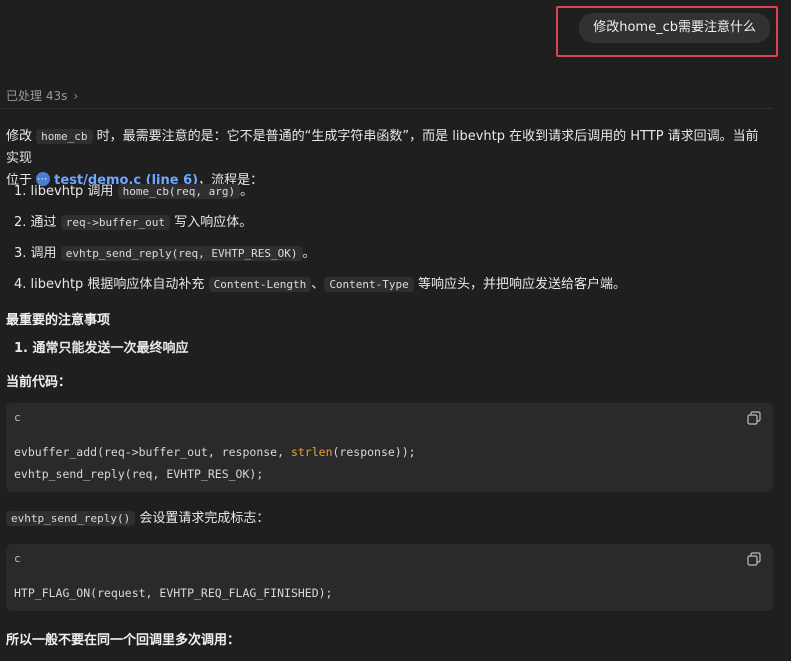 The width and height of the screenshot is (791, 661). What do you see at coordinates (115, 222) in the screenshot?
I see `inline-code: req->buffer_out` at bounding box center [115, 222].